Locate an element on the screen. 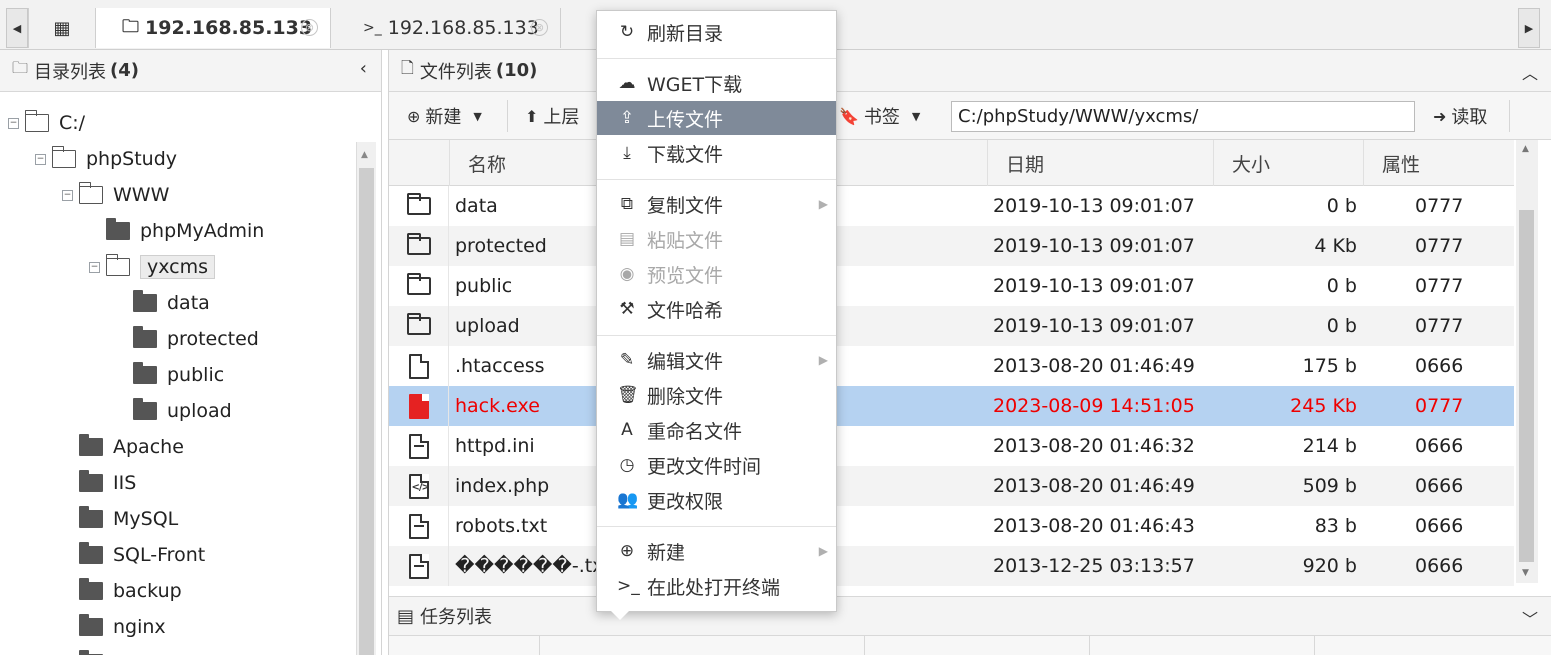 The image size is (1551, 655). tab-file-manager: 🗀 192.168.85.133 ⊗ is located at coordinates (213, 28).